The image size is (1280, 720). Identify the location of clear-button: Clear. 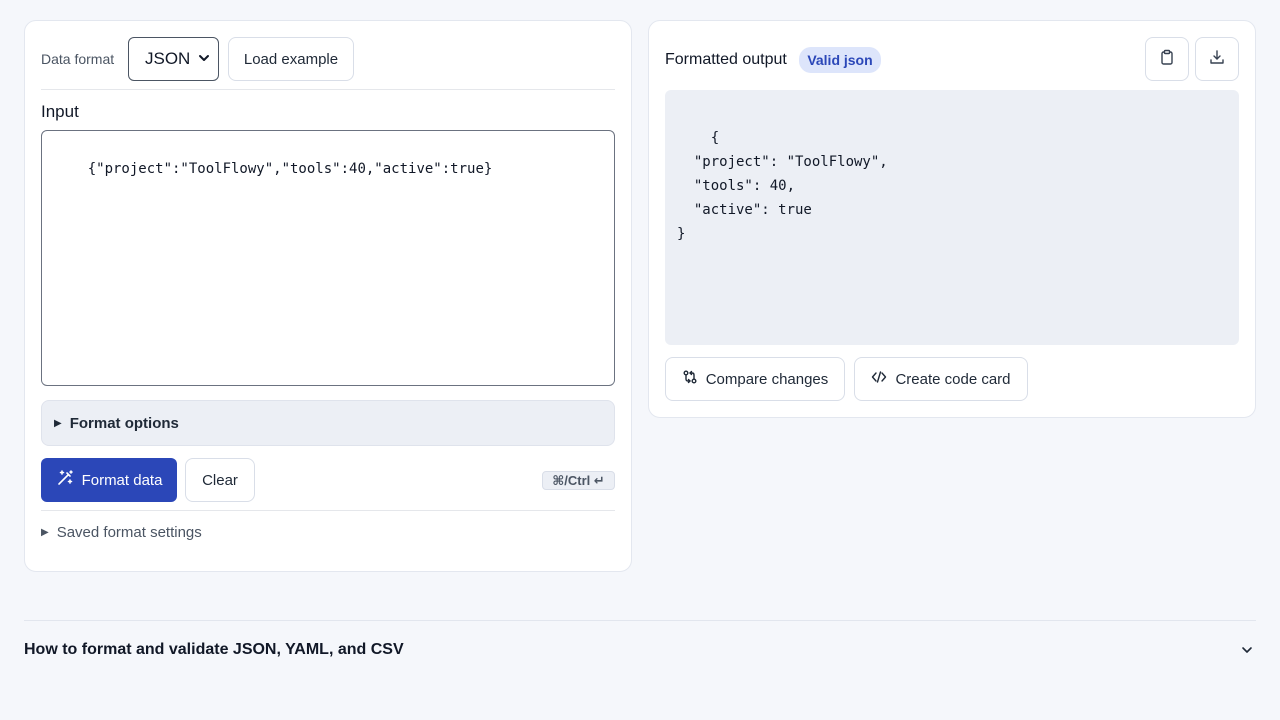
(220, 480).